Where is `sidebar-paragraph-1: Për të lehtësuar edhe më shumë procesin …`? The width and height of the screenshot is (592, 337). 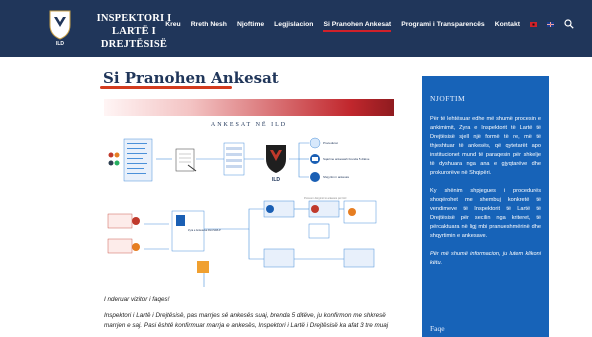 sidebar-paragraph-1: Për të lehtësuar edhe më shumë procesin … is located at coordinates (485, 146).